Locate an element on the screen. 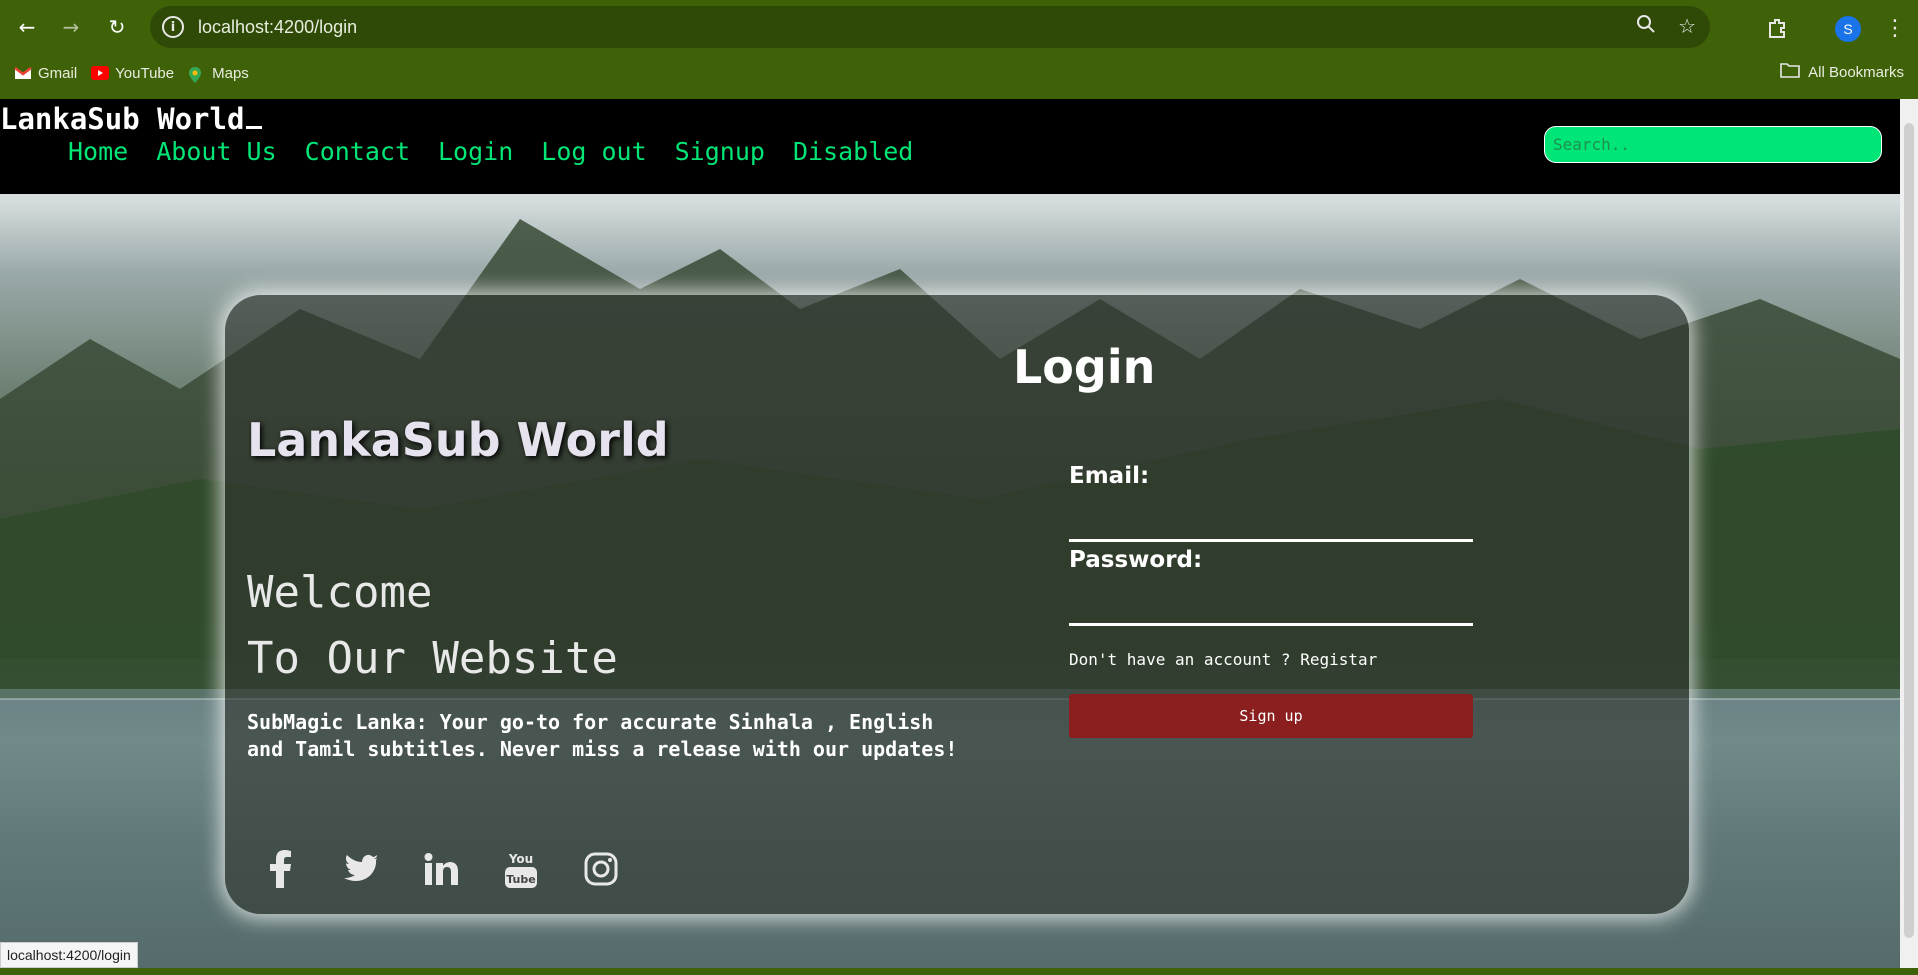 The height and width of the screenshot is (975, 1918). social-links: You Tube is located at coordinates (441, 869).